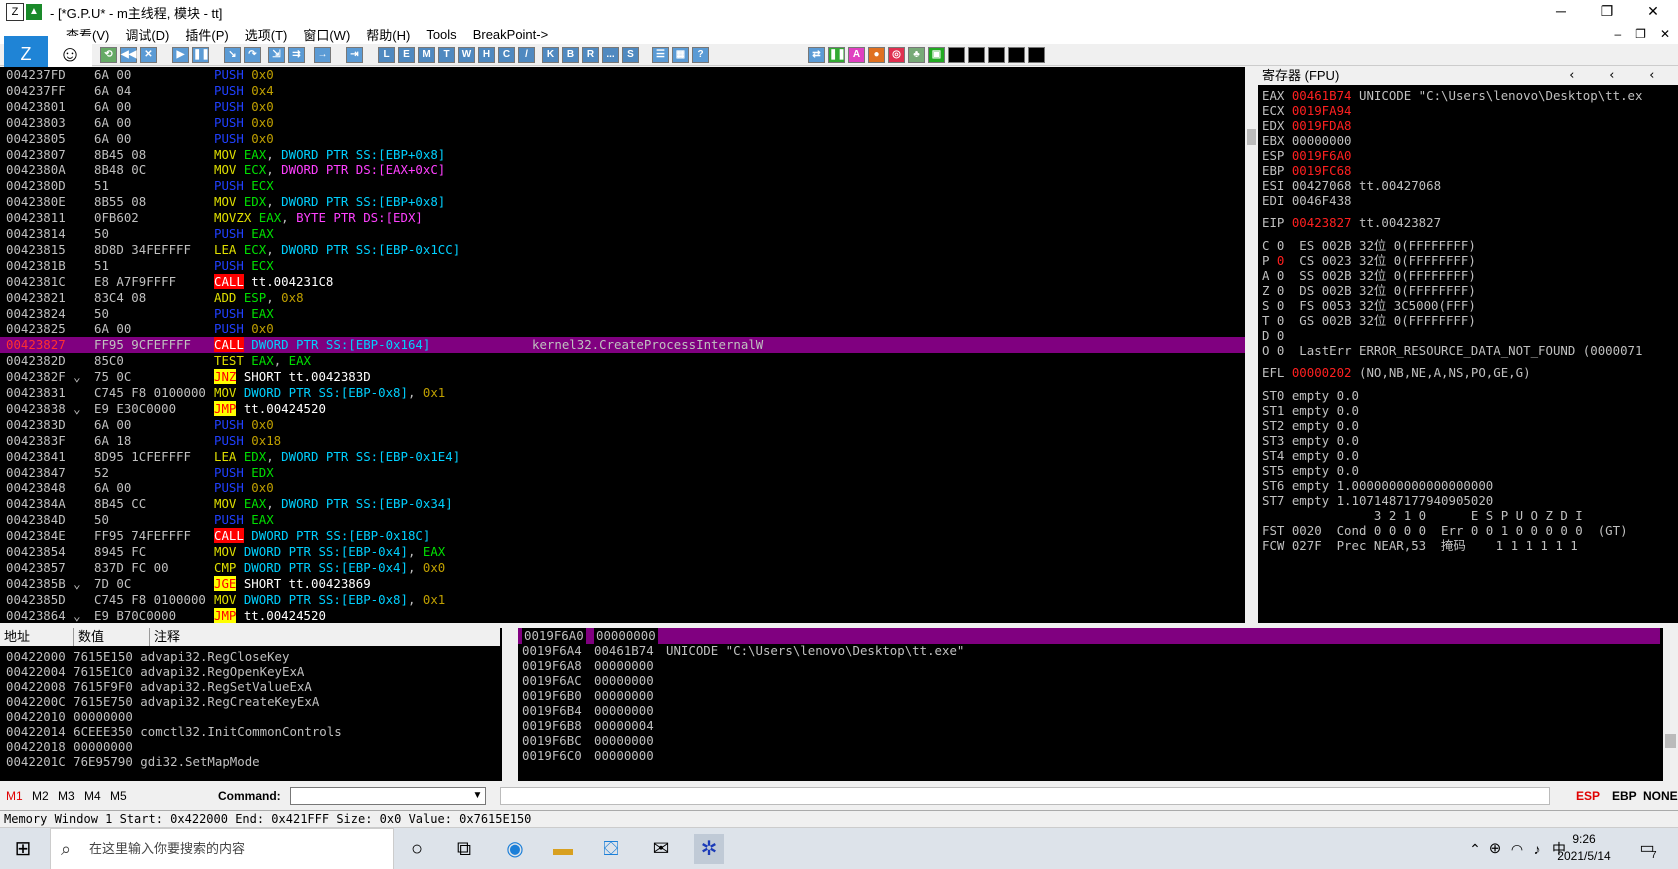 This screenshot has height=869, width=1678. What do you see at coordinates (896, 55) in the screenshot?
I see `target-icon: ◎` at bounding box center [896, 55].